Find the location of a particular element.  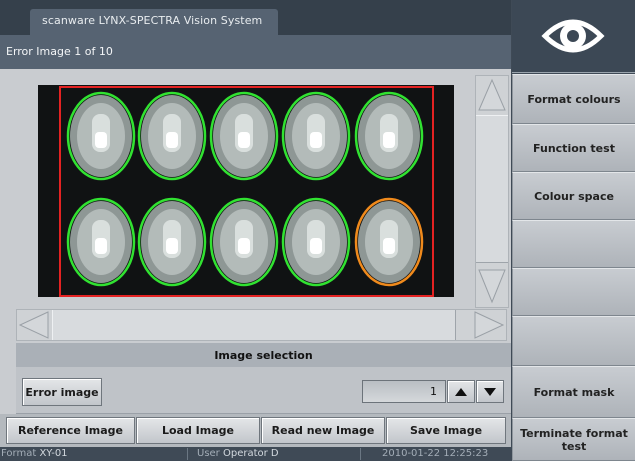

prev-image-down-button is located at coordinates (490, 391).